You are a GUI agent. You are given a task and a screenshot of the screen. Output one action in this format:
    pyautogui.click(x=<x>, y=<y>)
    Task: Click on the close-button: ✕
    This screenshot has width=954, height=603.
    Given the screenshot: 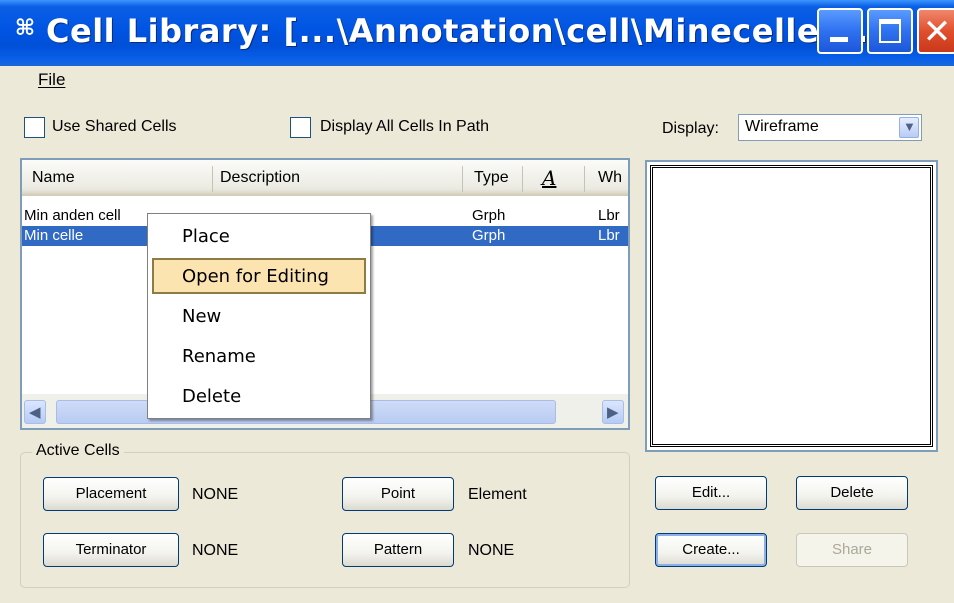 What is the action you would take?
    pyautogui.click(x=935, y=31)
    